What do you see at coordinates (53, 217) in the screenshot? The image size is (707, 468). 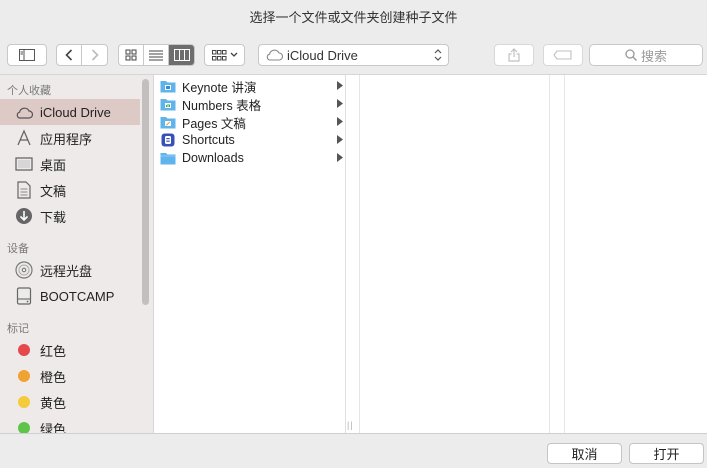 I see `sidebar-item-label: 下载` at bounding box center [53, 217].